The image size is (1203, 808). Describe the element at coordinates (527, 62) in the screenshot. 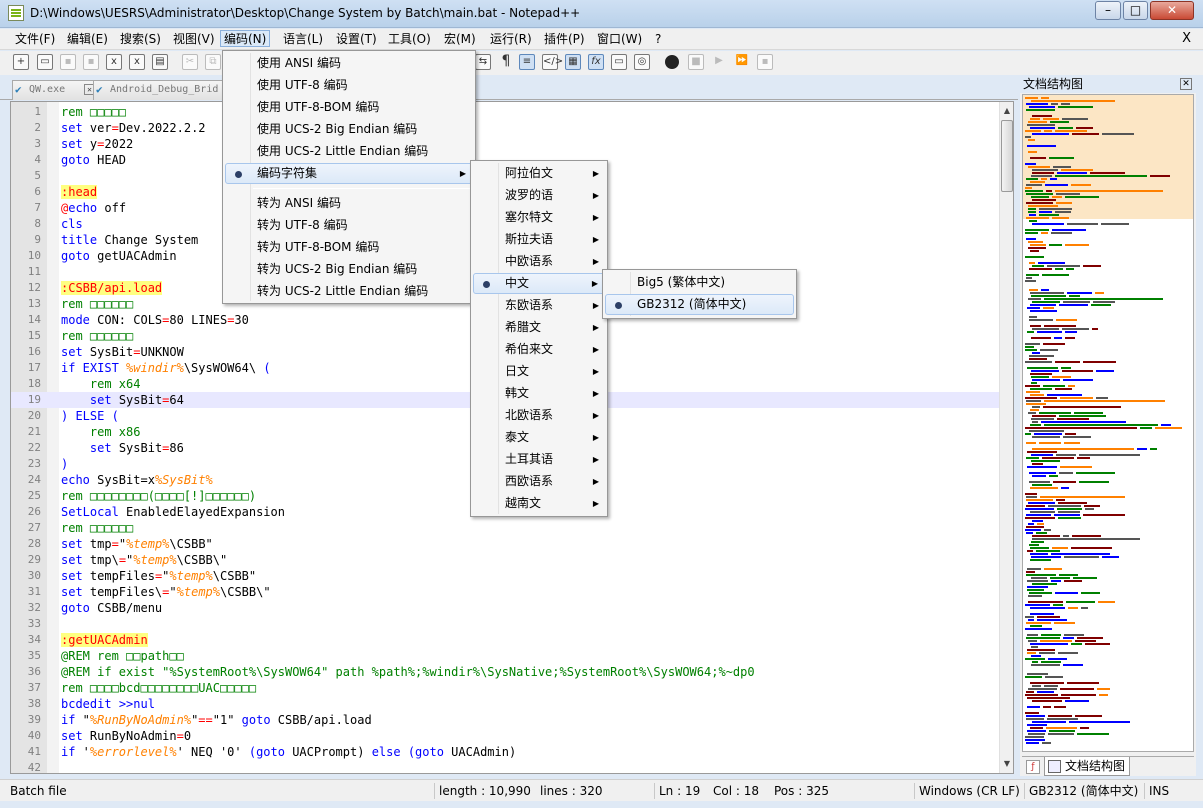

I see `indent-guide-icon: ≡` at that location.